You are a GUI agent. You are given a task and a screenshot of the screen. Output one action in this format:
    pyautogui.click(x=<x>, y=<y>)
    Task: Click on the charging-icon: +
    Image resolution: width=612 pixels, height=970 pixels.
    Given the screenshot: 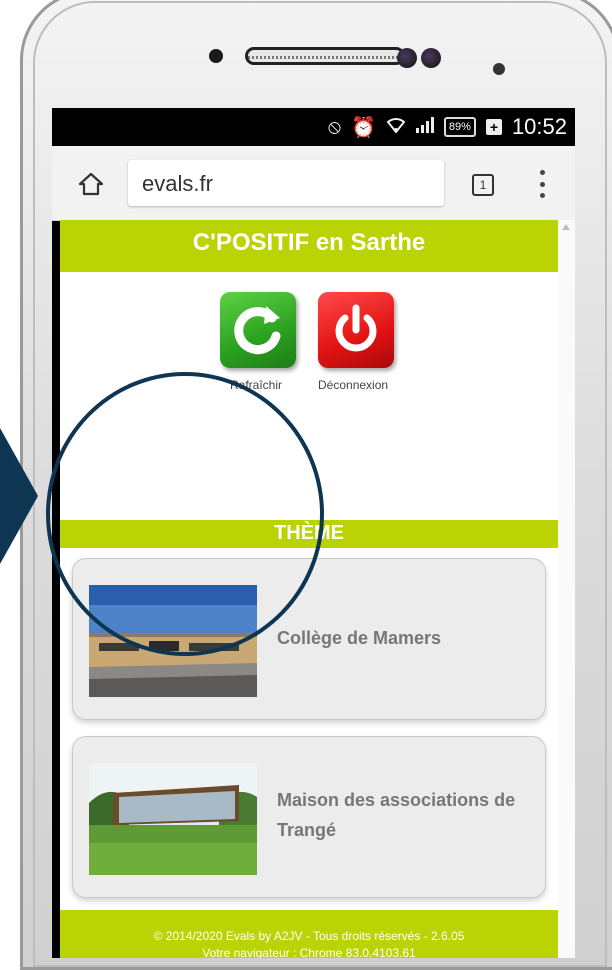 What is the action you would take?
    pyautogui.click(x=493, y=127)
    